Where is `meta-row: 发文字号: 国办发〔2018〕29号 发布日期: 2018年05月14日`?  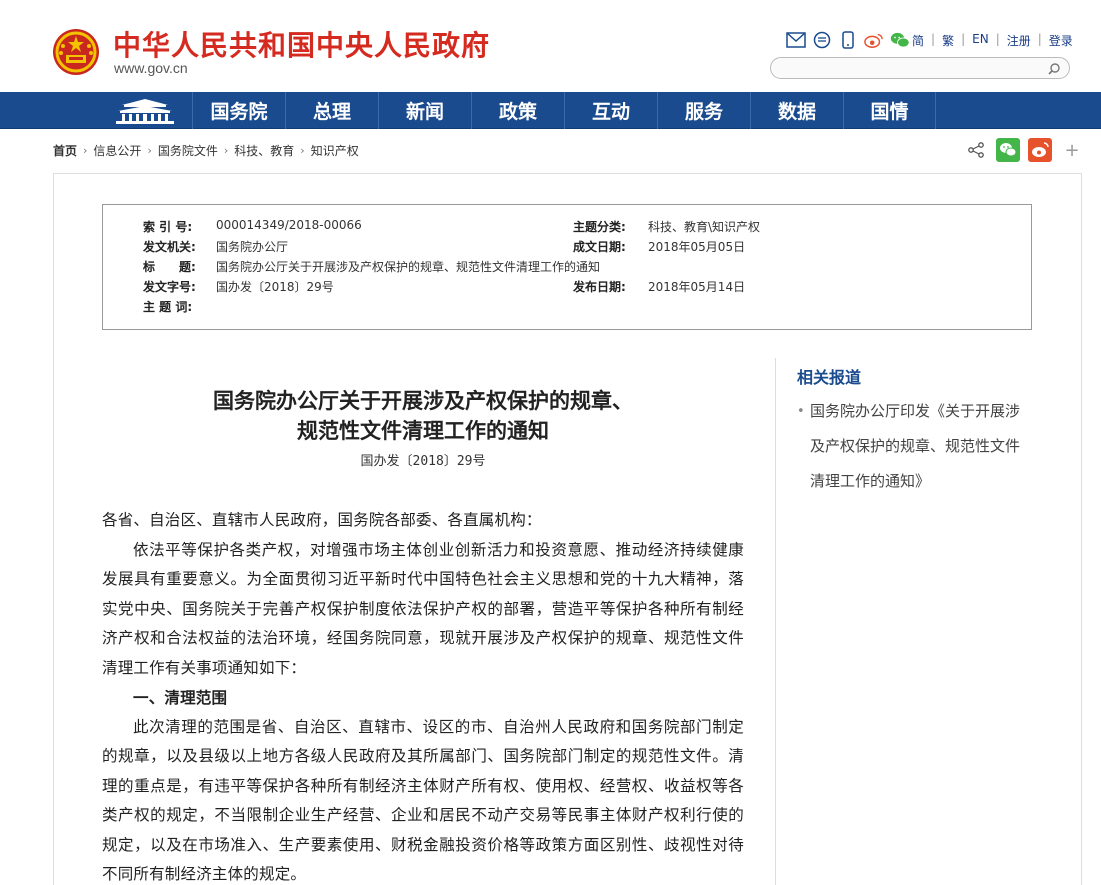 meta-row: 发文字号: 国办发〔2018〕29号 发布日期: 2018年05月14日 is located at coordinates (567, 288).